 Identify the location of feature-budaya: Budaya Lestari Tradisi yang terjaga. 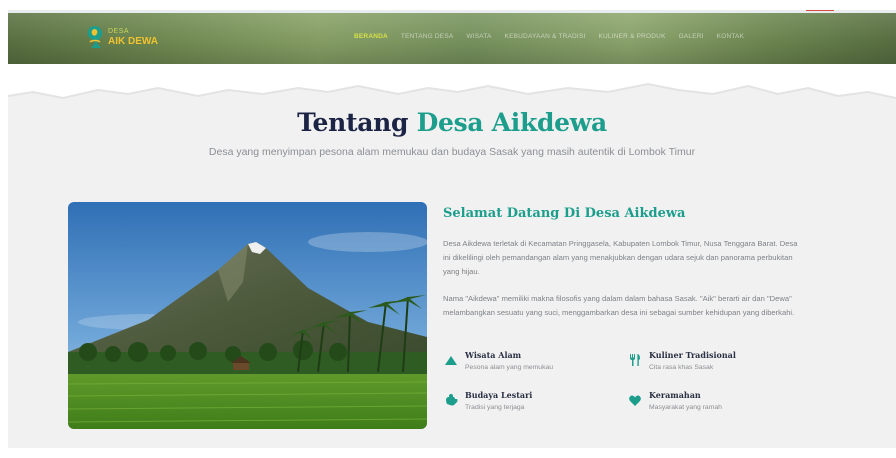
(488, 400).